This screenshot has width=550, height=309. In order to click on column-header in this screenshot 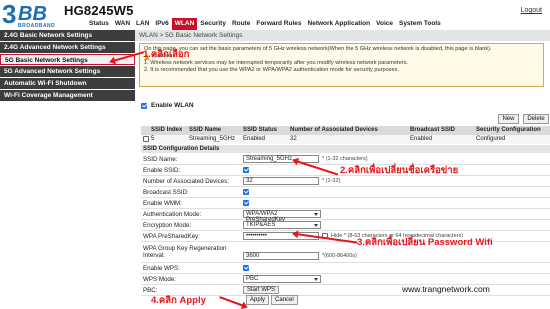, I will do `click(145, 130)`.